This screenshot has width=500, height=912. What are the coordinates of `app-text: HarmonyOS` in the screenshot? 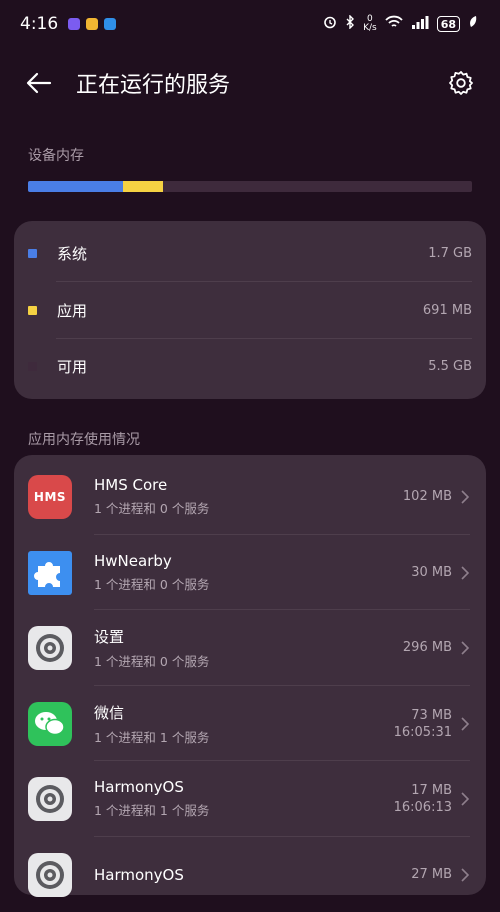 It's located at (252, 875).